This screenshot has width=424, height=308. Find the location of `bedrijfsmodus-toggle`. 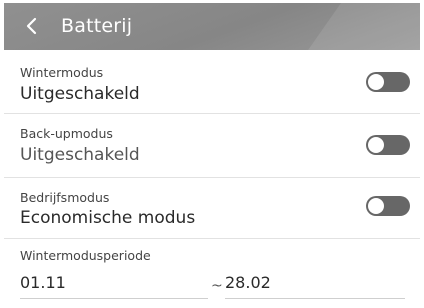

bedrijfsmodus-toggle is located at coordinates (388, 206).